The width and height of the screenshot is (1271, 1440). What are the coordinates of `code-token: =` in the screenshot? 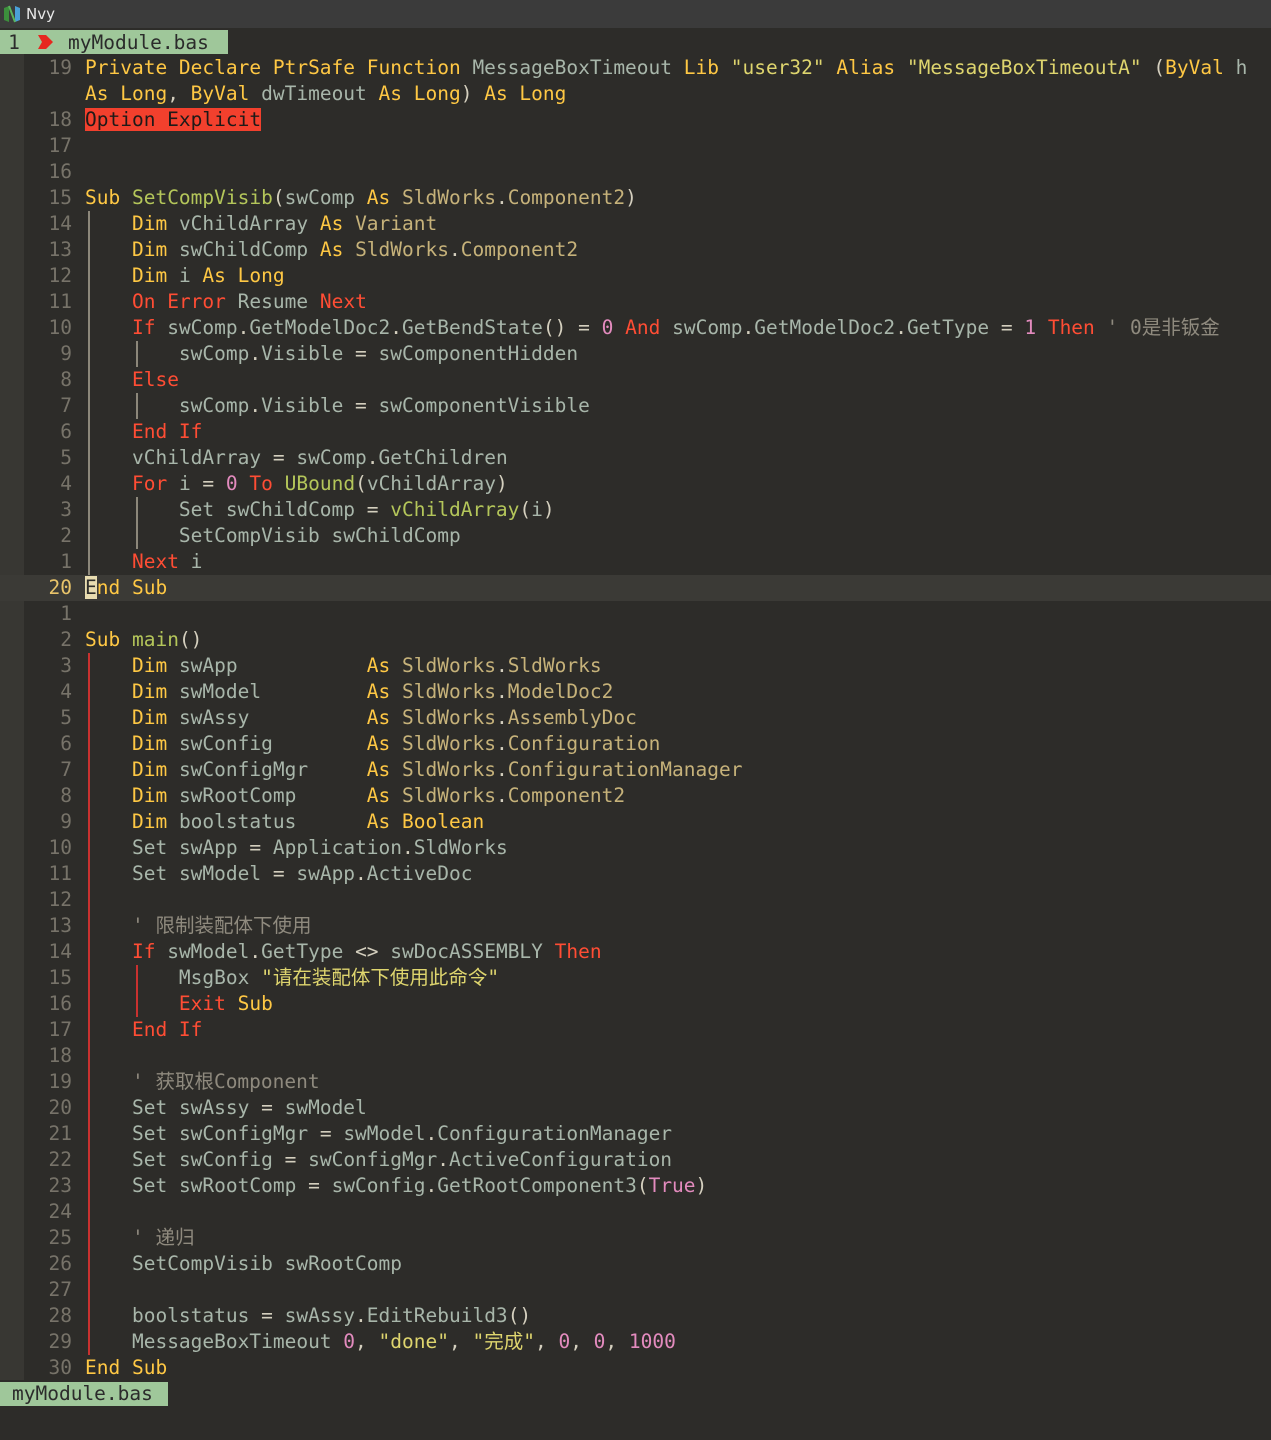 It's located at (273, 1107).